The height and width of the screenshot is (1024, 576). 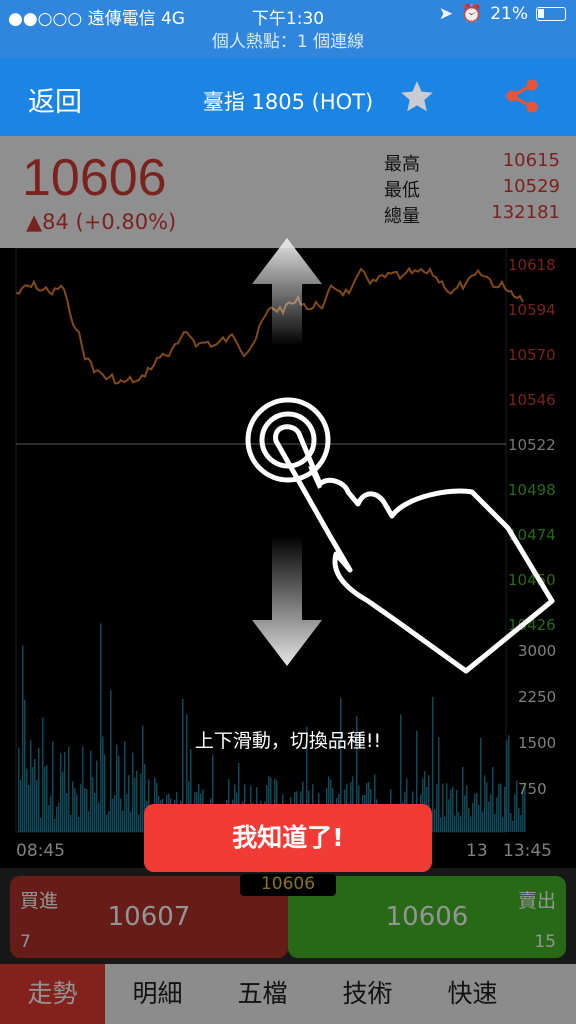 What do you see at coordinates (288, 15) in the screenshot?
I see `status-bar: ●●○○○ 遠傳電信 4G 下午1:30 ➤ ⏰ 21%` at bounding box center [288, 15].